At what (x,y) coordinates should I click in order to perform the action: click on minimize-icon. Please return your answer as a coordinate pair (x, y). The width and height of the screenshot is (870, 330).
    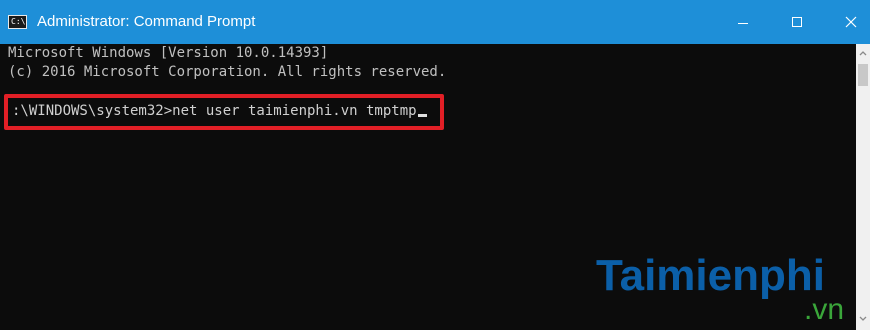
    Looking at the image, I should click on (743, 23).